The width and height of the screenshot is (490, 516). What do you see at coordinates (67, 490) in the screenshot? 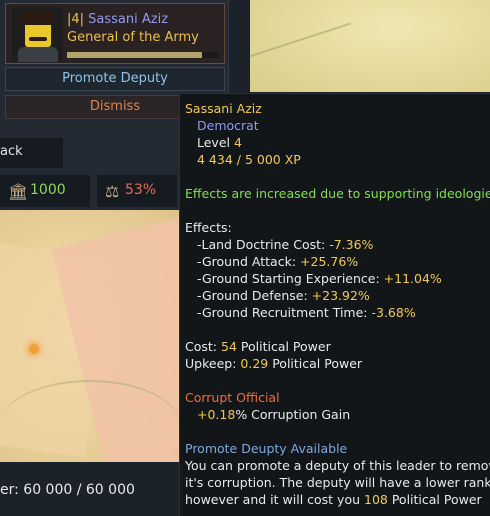
I see `manpower-text: er: 60 000 / 60 000` at bounding box center [67, 490].